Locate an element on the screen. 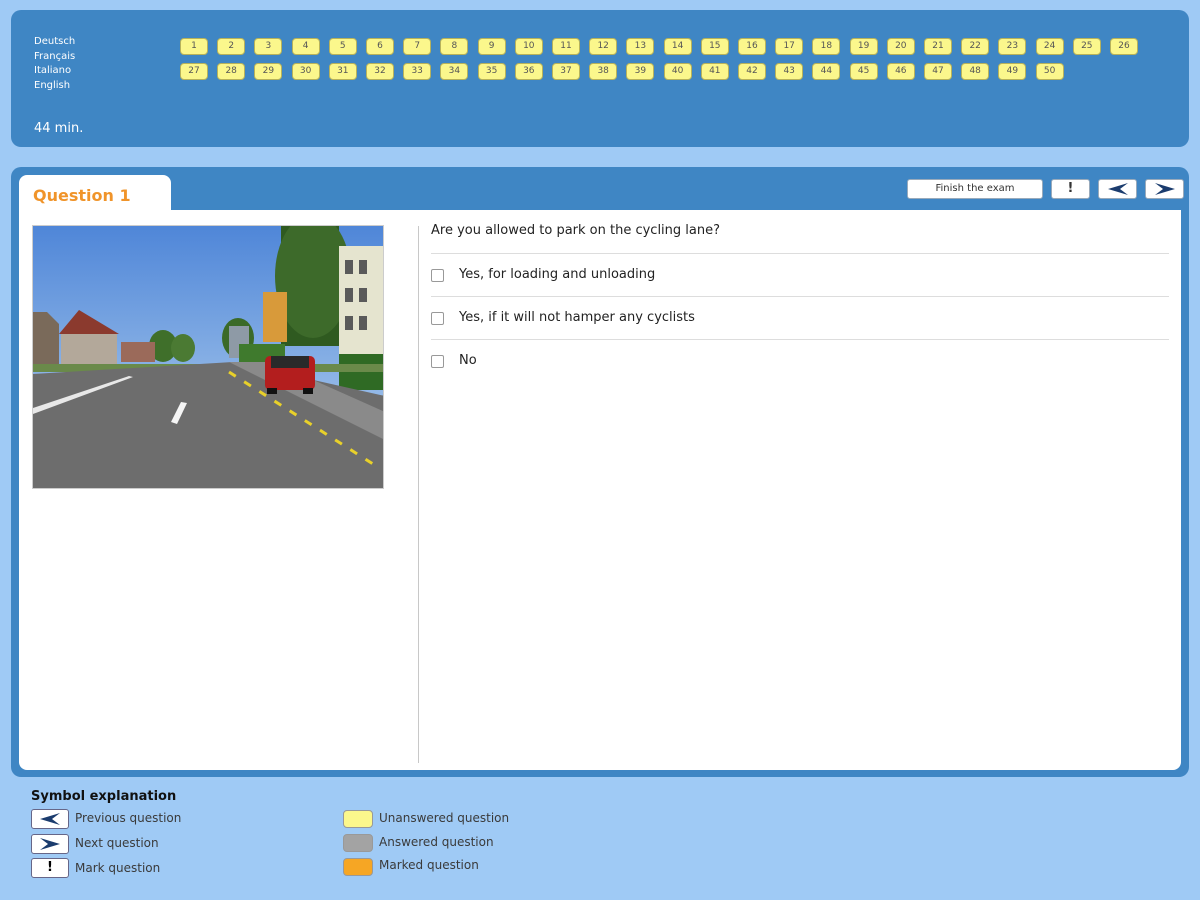 This screenshot has width=1200, height=900. answer-label-2: Yes, if it will not hamper any cyclists is located at coordinates (577, 317).